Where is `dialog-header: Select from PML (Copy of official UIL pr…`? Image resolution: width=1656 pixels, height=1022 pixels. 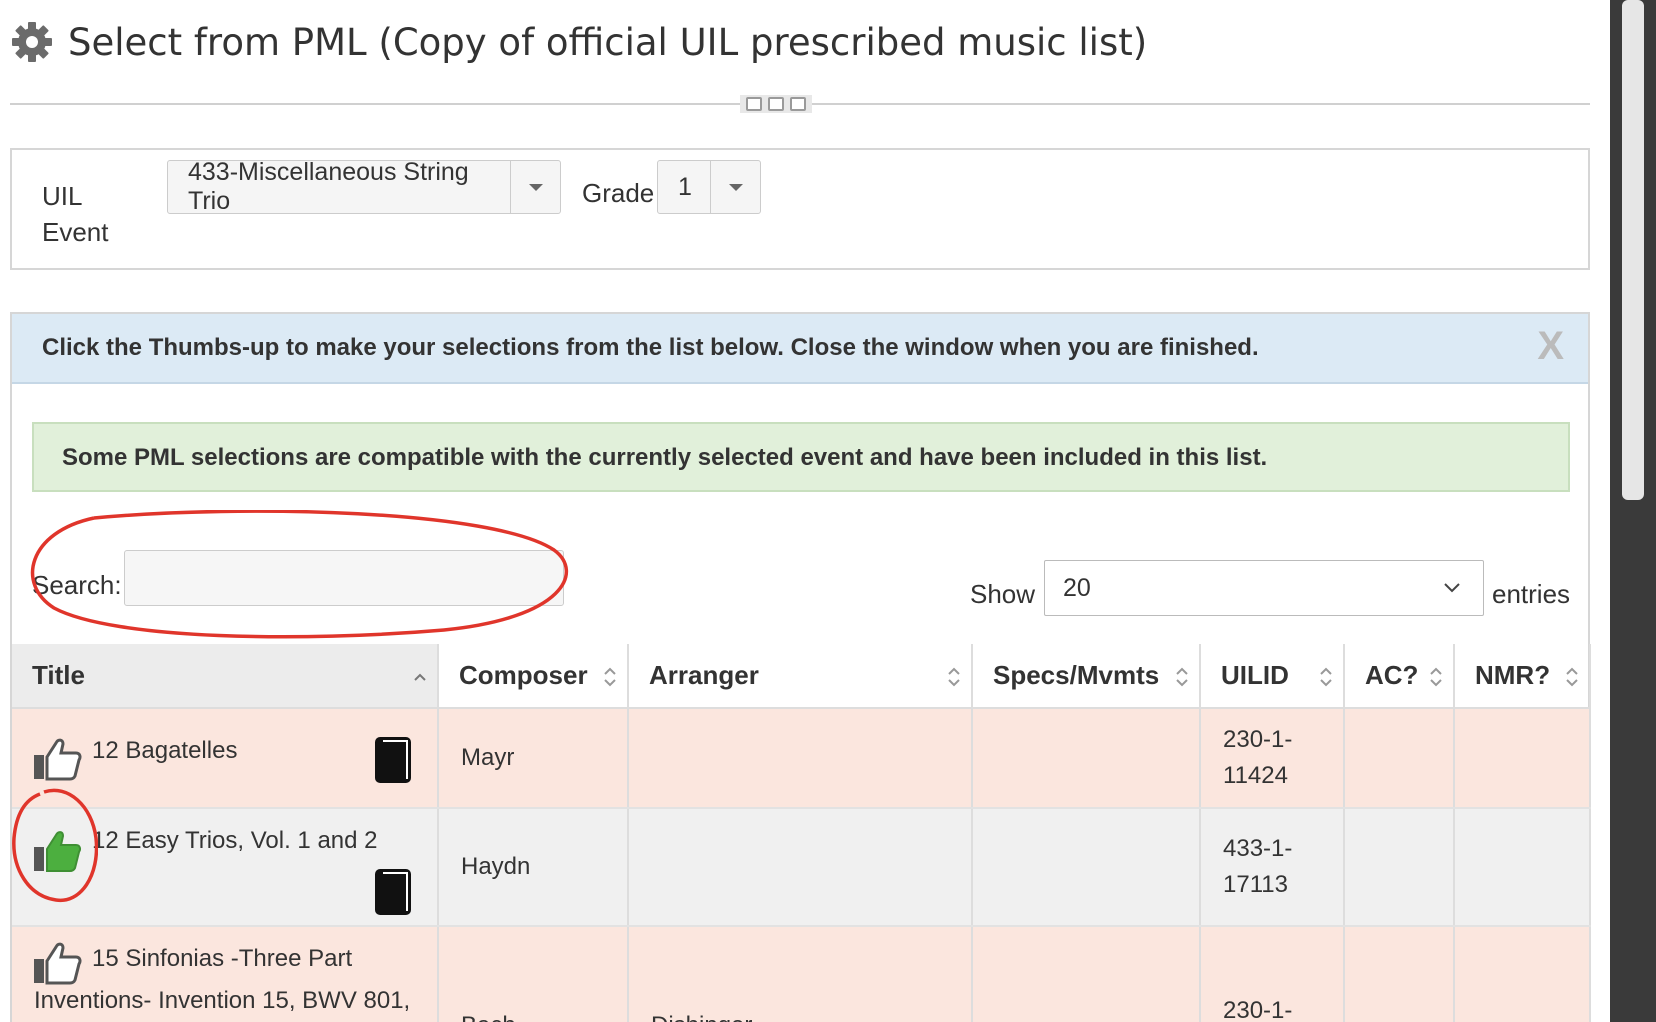 dialog-header: Select from PML (Copy of official UIL pr… is located at coordinates (578, 42).